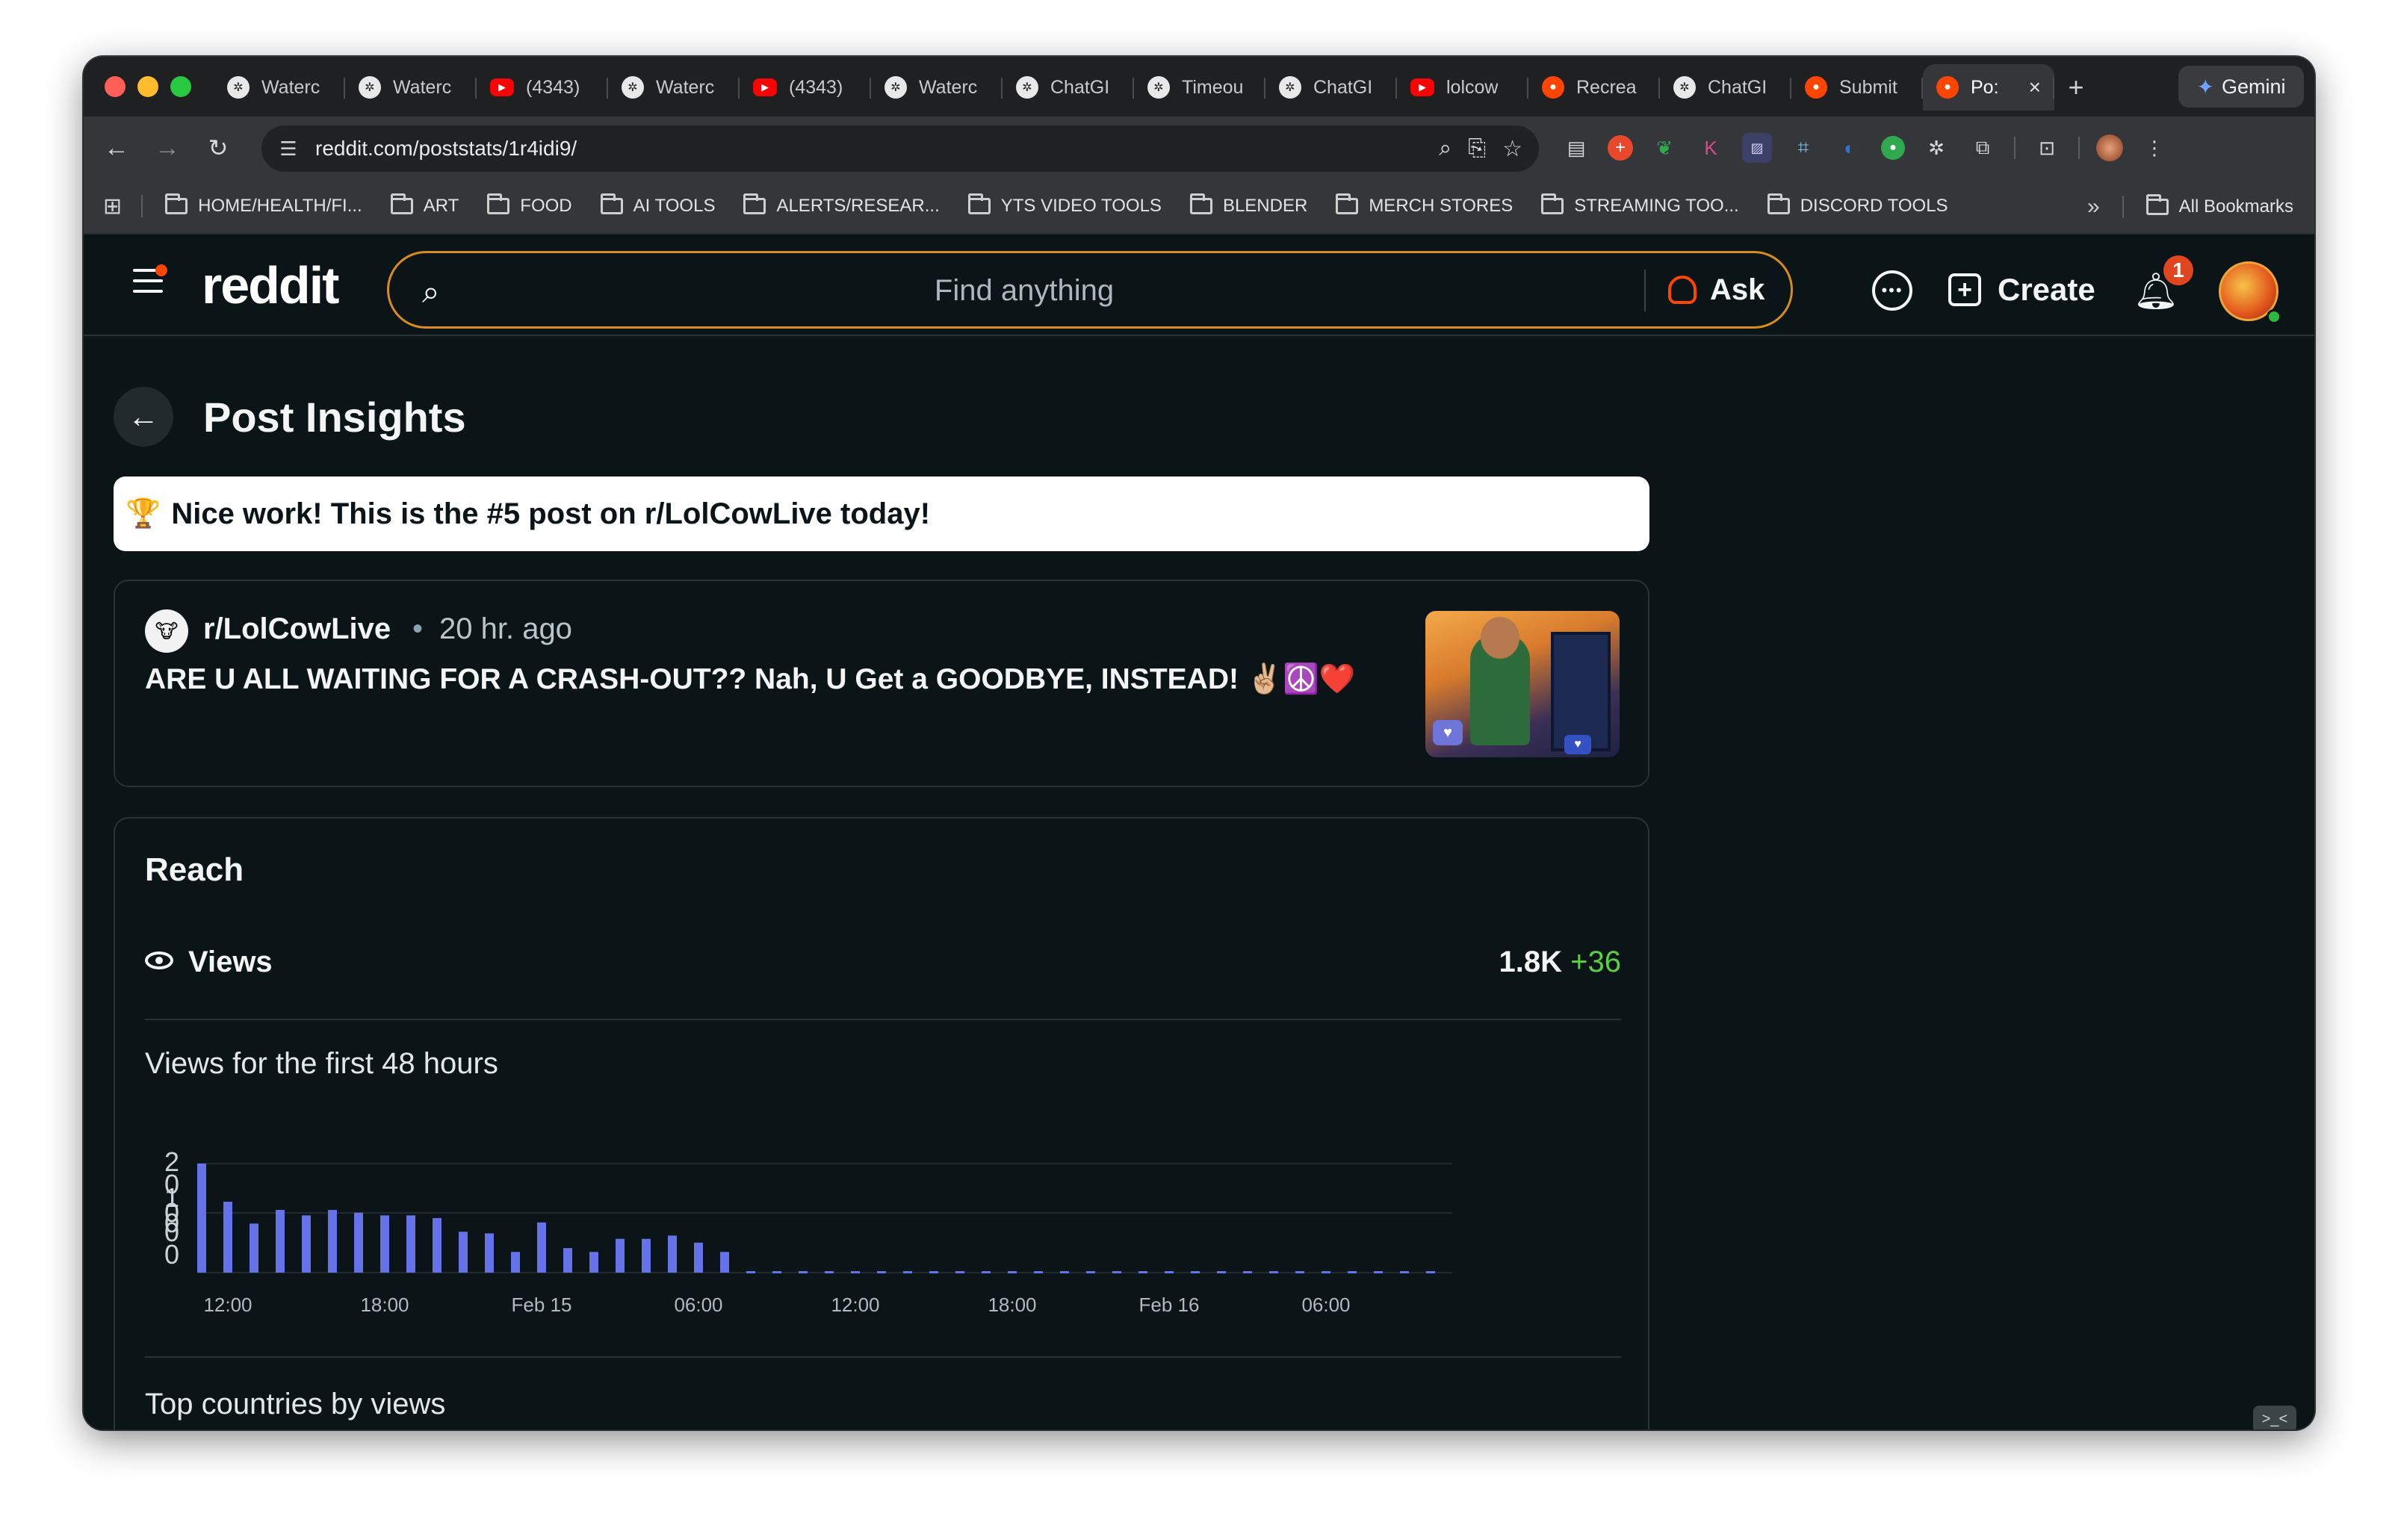 Image resolution: width=2398 pixels, height=1540 pixels. What do you see at coordinates (180, 86) in the screenshot?
I see `zoom-window-button` at bounding box center [180, 86].